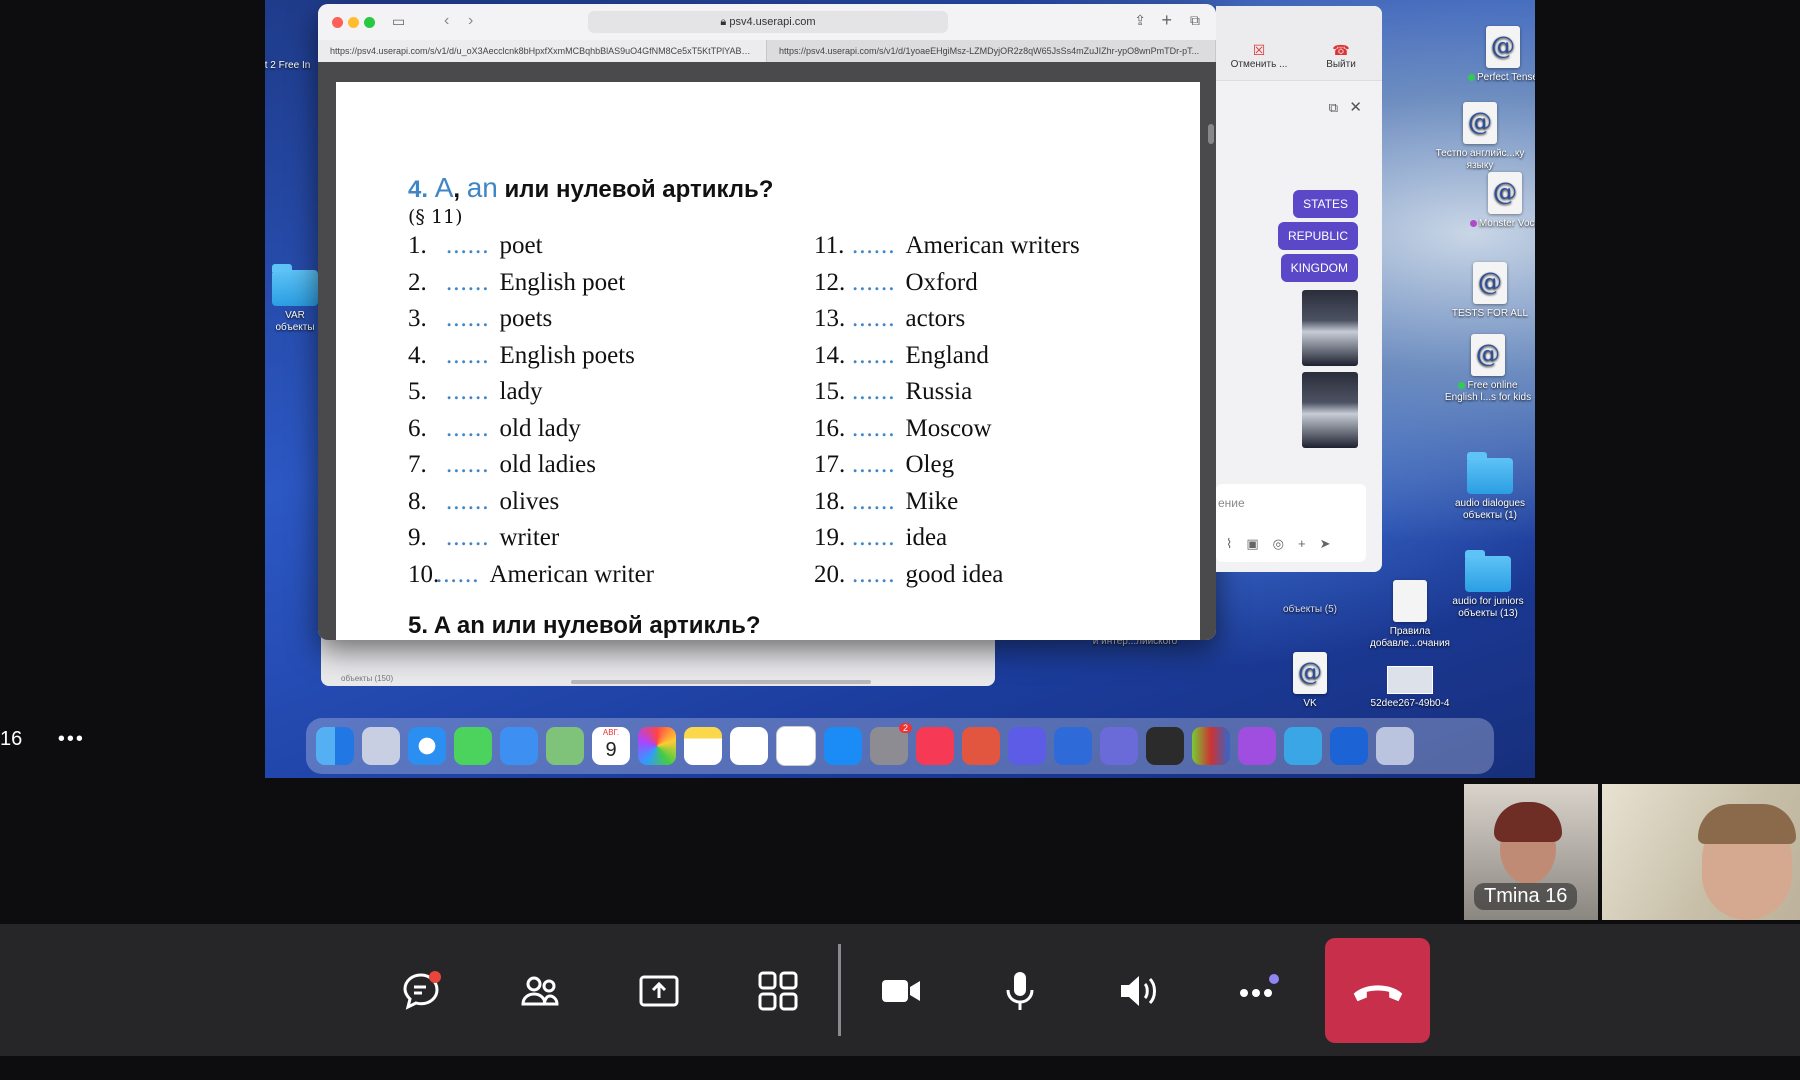 This screenshot has height=1080, width=1800. What do you see at coordinates (369, 22) in the screenshot?
I see `zoom-window-icon` at bounding box center [369, 22].